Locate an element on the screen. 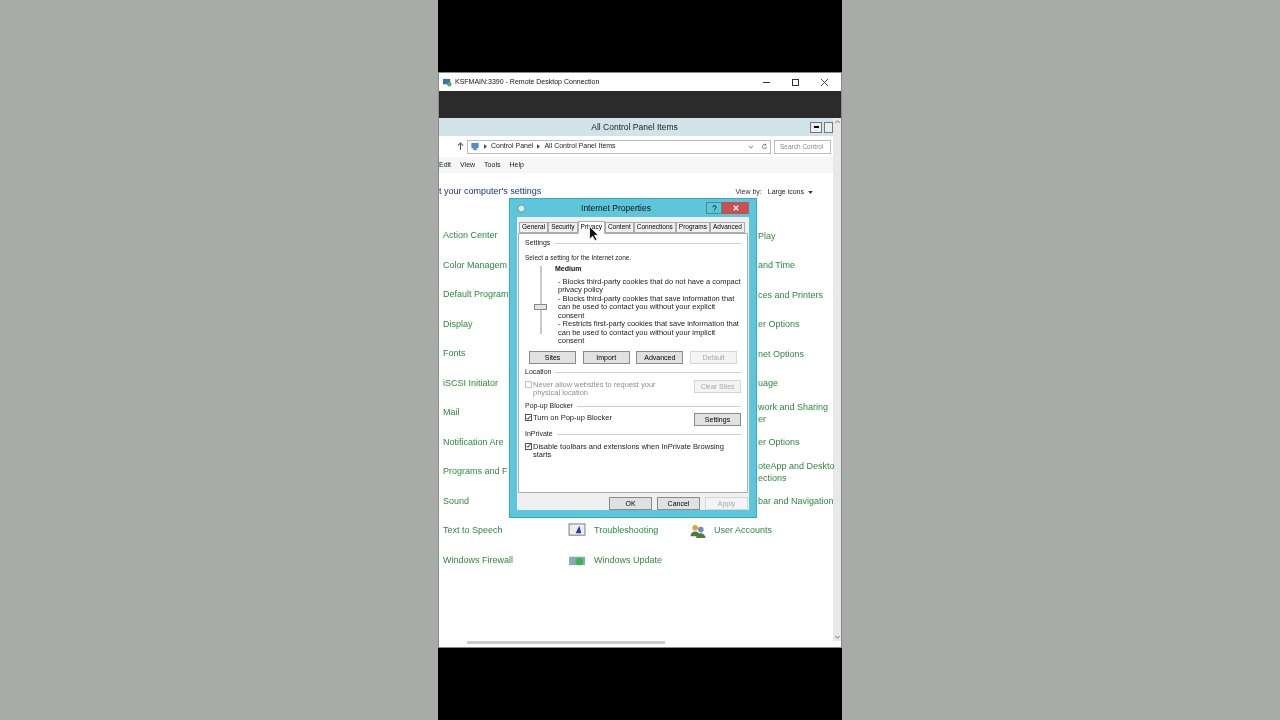  control-panel-link: Play is located at coordinates (795, 235).